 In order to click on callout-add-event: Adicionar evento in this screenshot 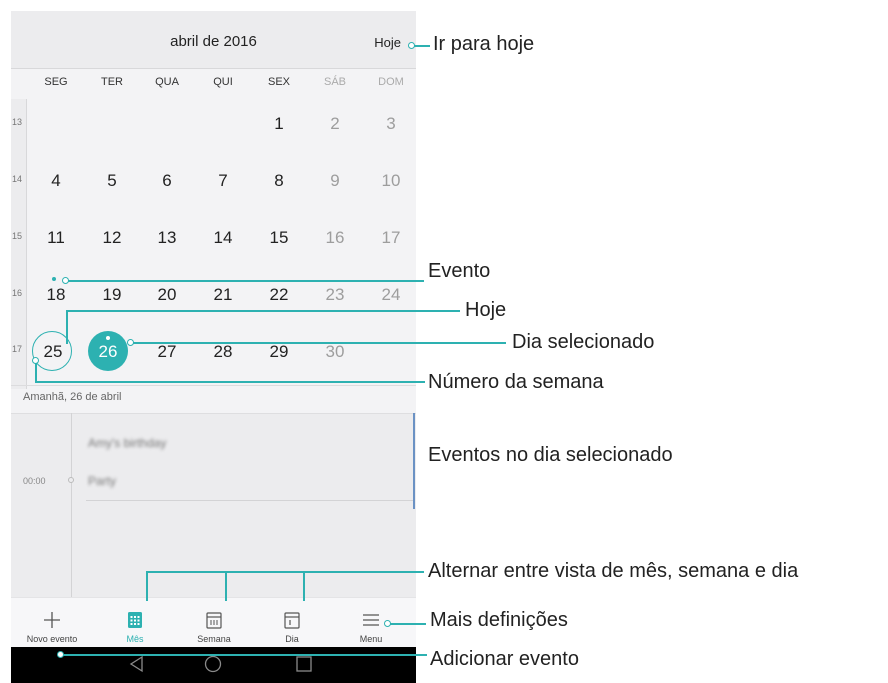, I will do `click(504, 659)`.